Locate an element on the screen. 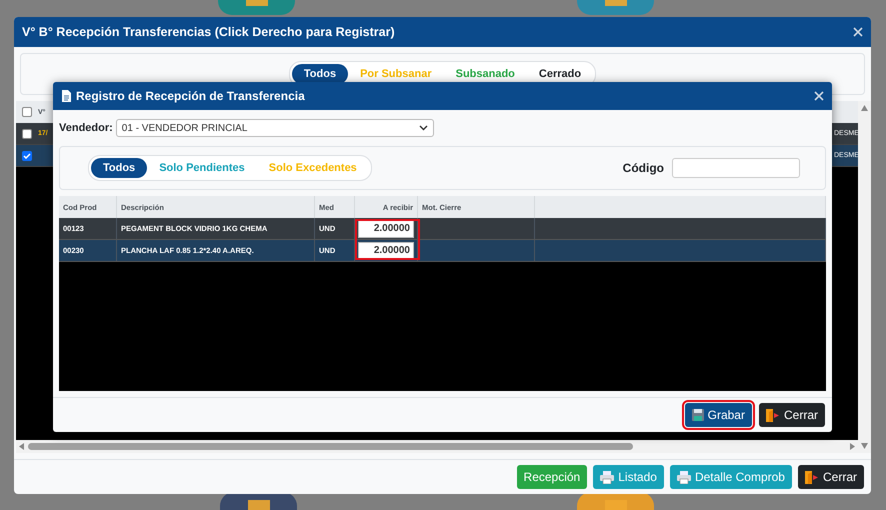 This screenshot has width=886, height=510. document-icon is located at coordinates (66, 96).